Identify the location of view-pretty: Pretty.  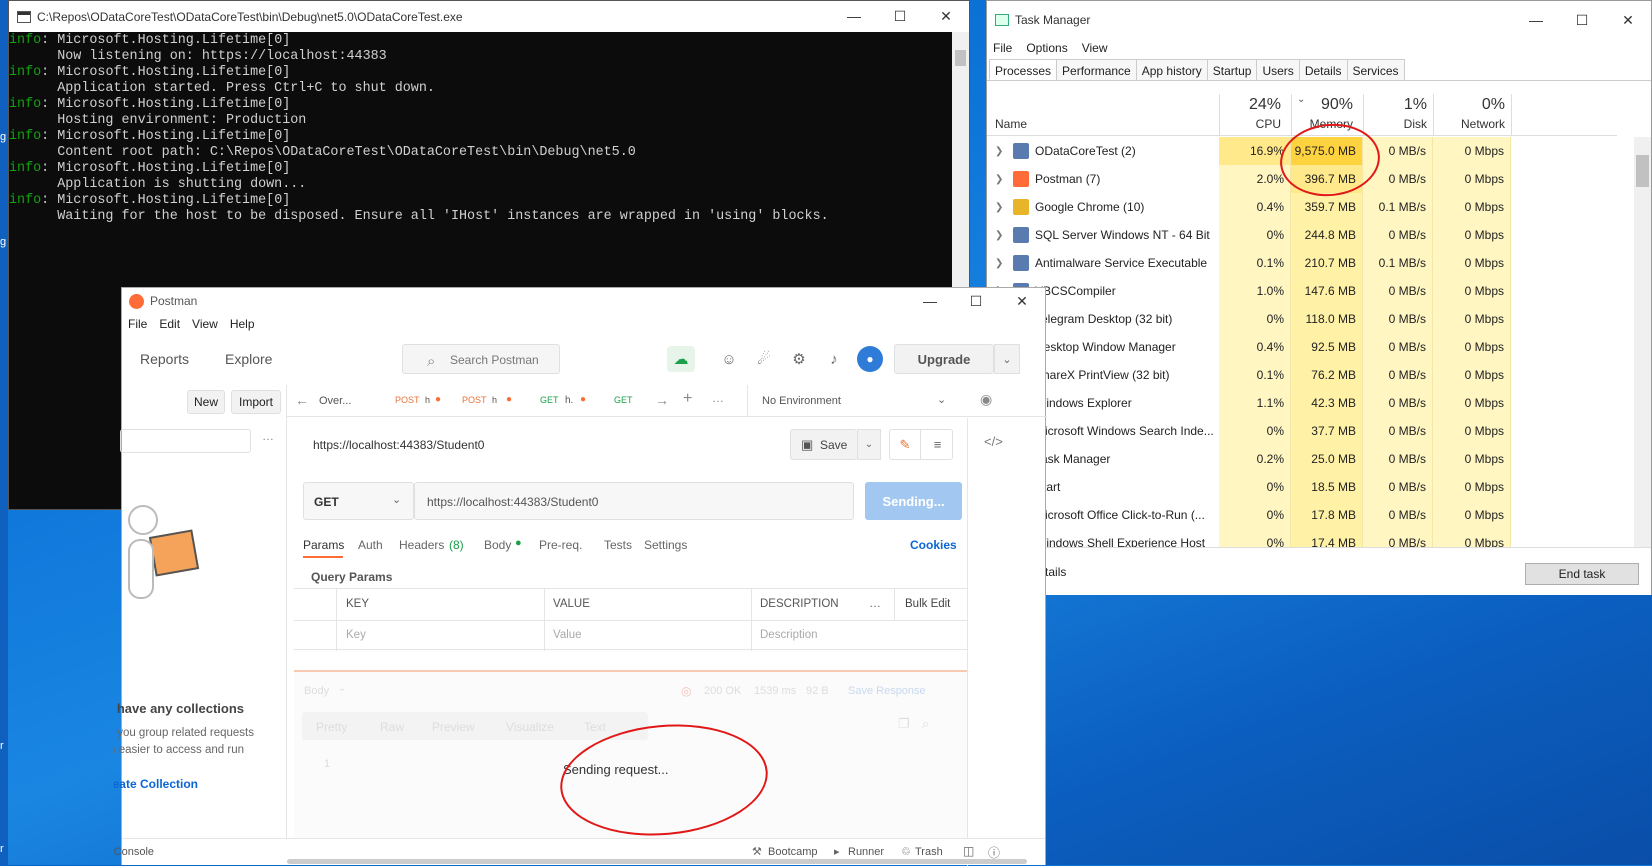
(331, 727).